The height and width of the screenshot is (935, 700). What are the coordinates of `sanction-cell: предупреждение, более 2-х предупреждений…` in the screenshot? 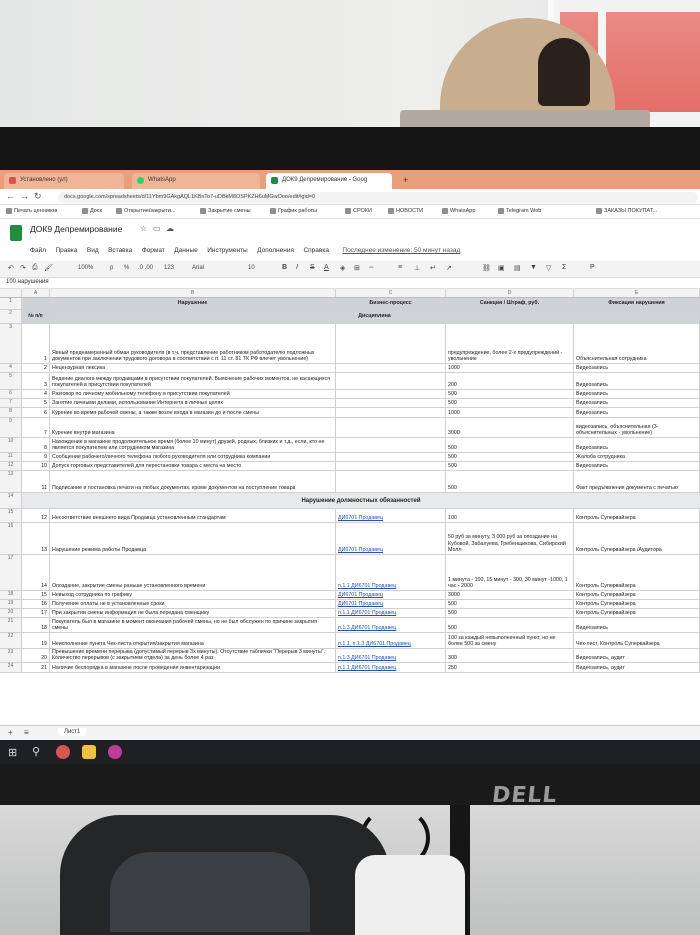 It's located at (510, 343).